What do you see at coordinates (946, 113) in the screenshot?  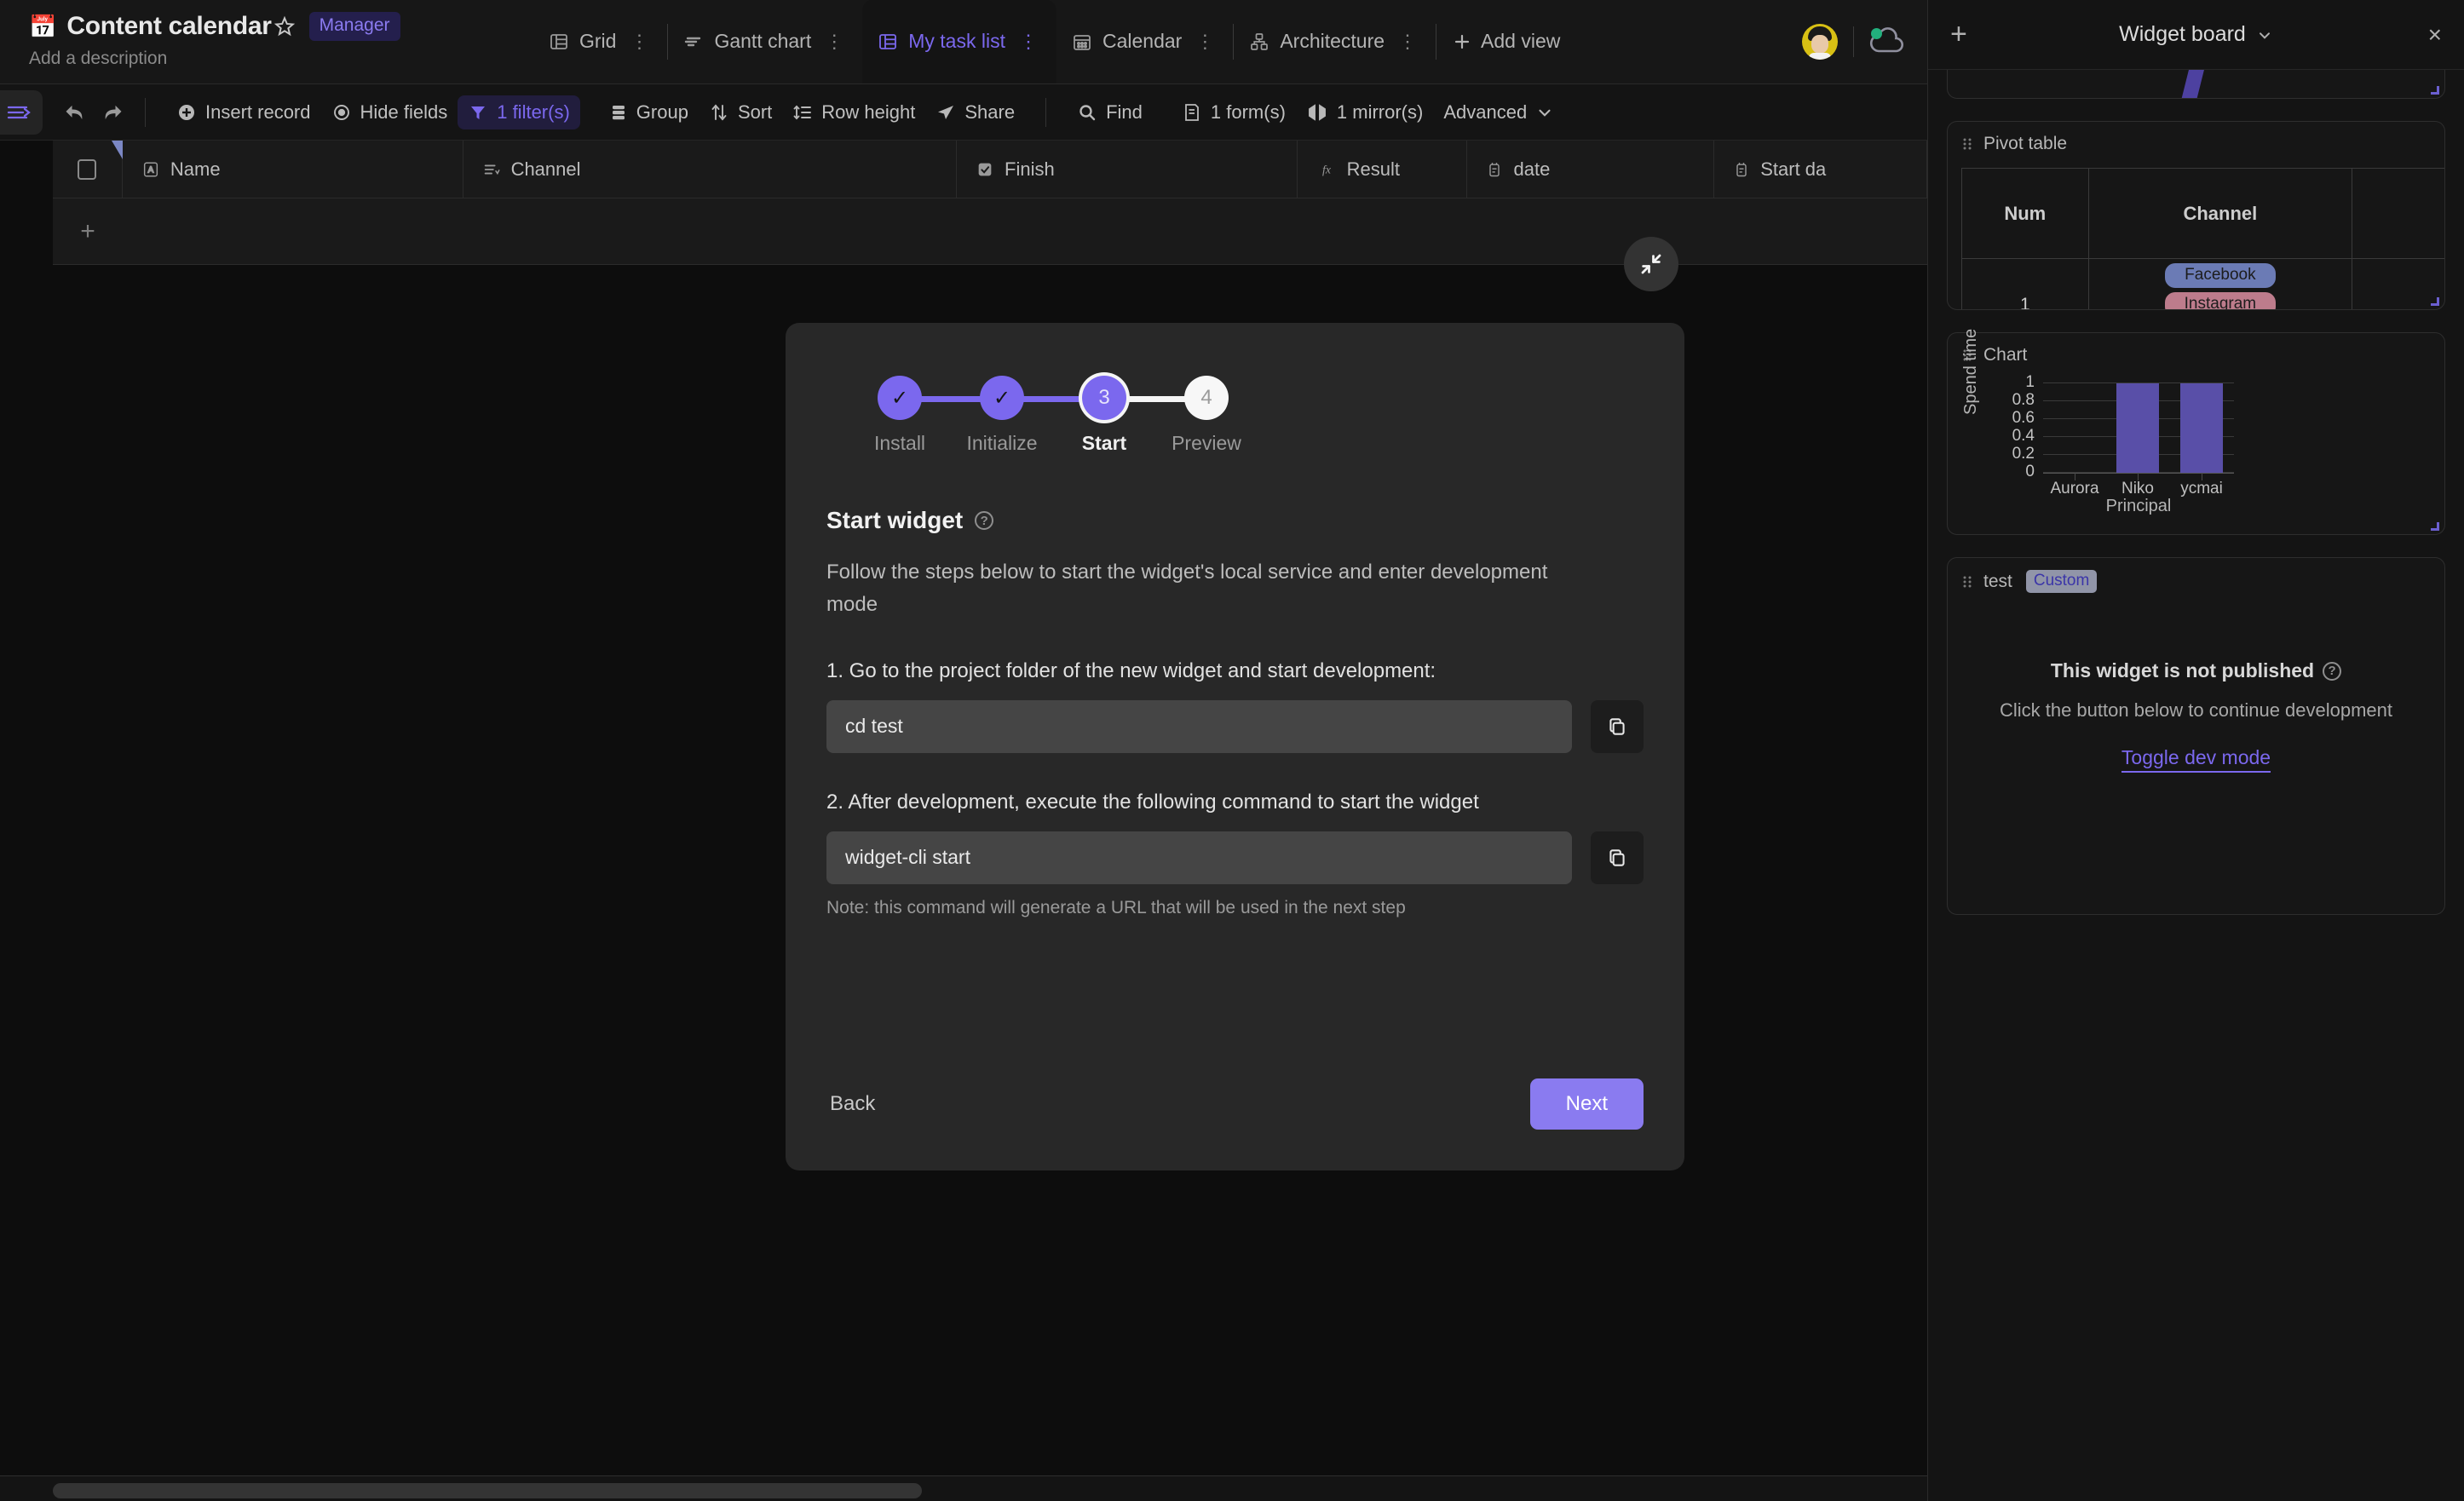 I see `share-icon` at bounding box center [946, 113].